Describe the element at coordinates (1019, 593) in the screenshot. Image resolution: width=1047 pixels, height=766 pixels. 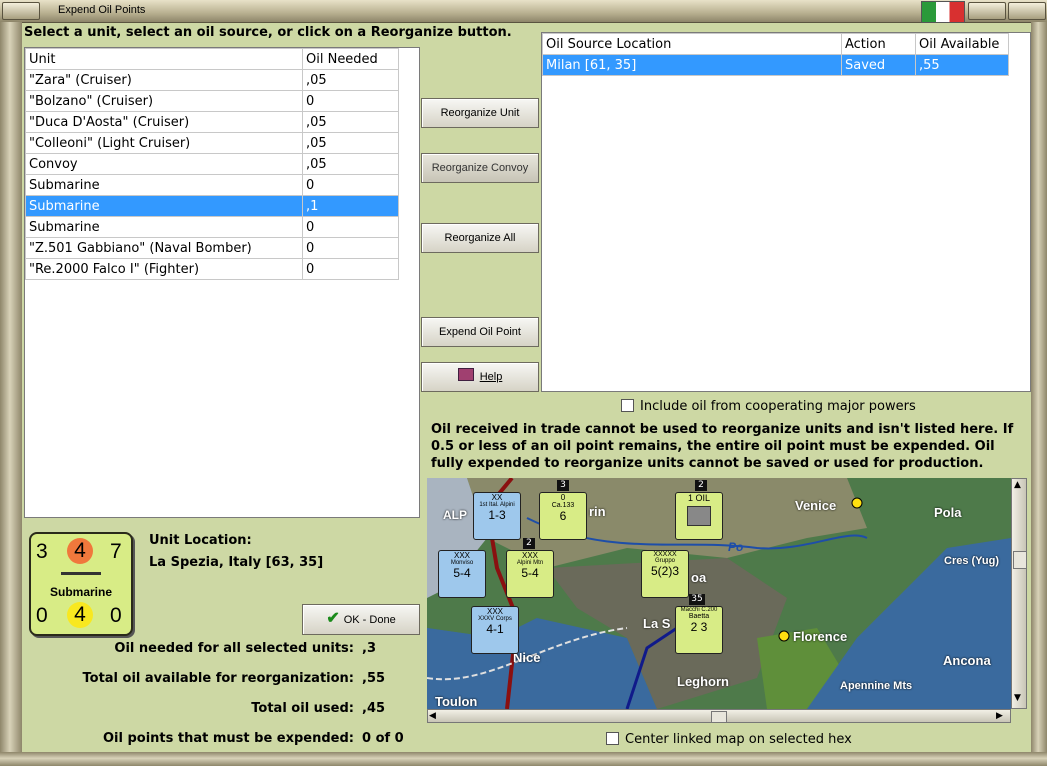
I see `map-vertical-scrollbar: ▲ ▼` at that location.